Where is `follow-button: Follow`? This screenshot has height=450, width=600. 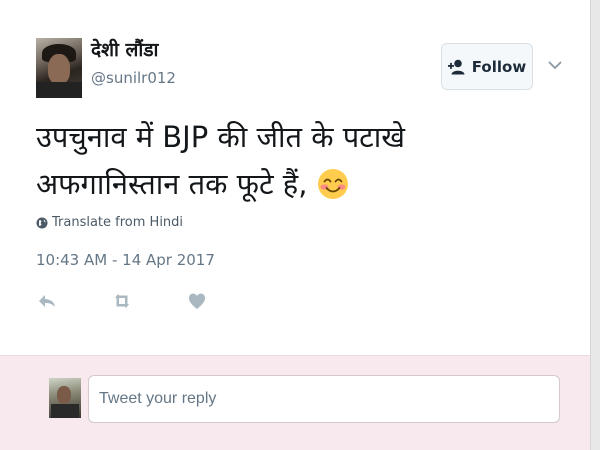 follow-button: Follow is located at coordinates (487, 66).